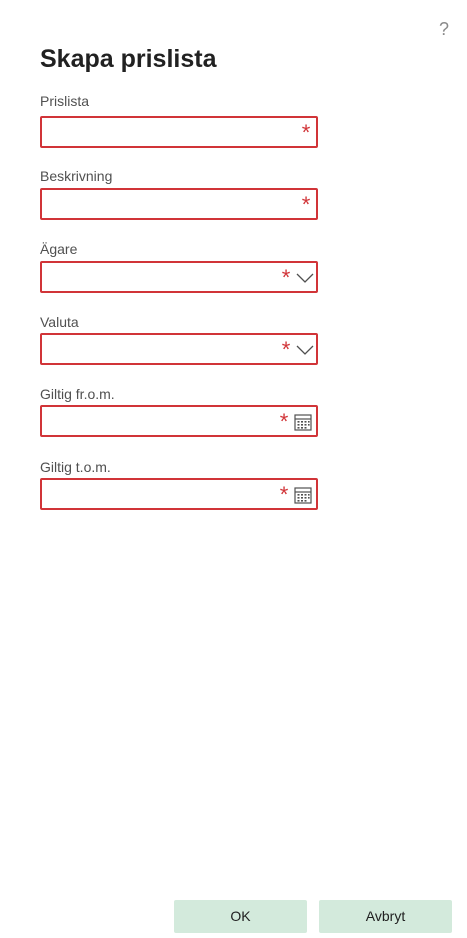  I want to click on field-label-giltig-tom: Giltig t.o.m., so click(75, 467).